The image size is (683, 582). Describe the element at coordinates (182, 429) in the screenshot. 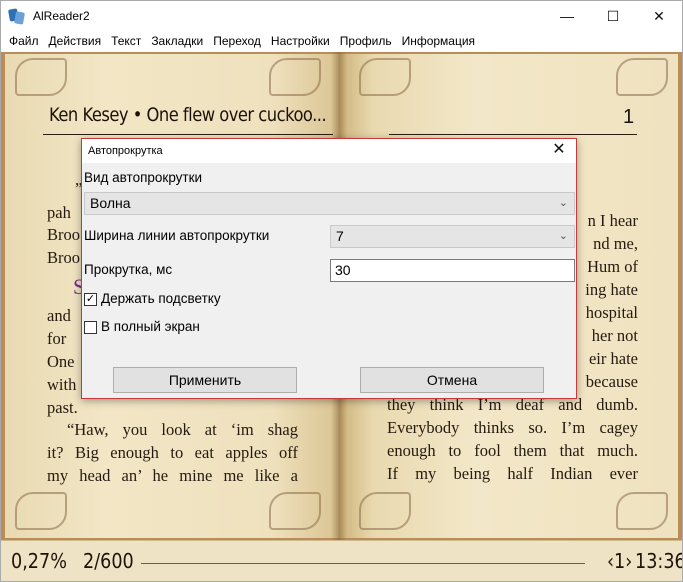

I see `text-line: “Haw, you look at ‘im shag` at that location.